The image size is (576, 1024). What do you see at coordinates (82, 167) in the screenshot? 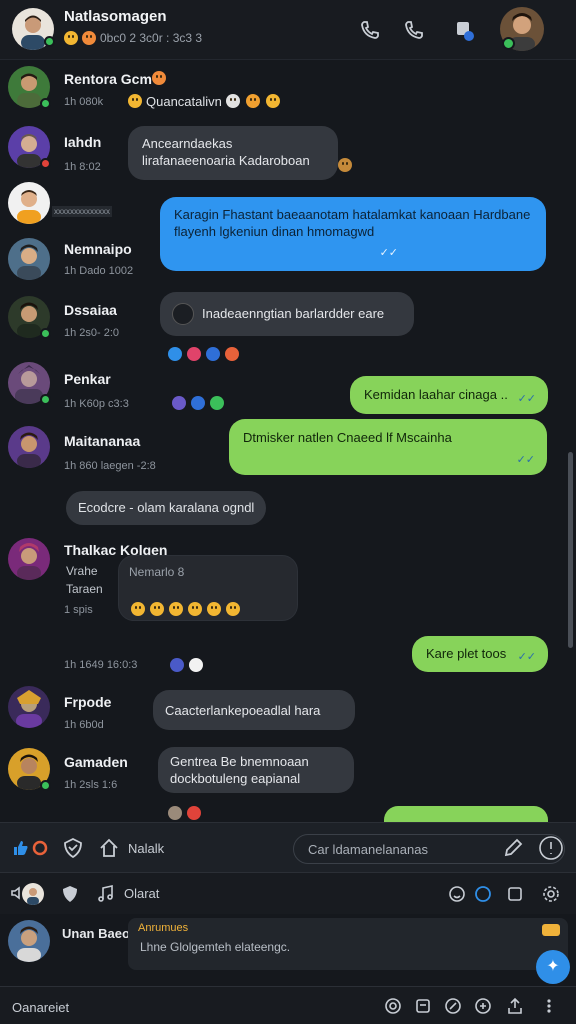
I see `message-time: 1h 8:02` at bounding box center [82, 167].